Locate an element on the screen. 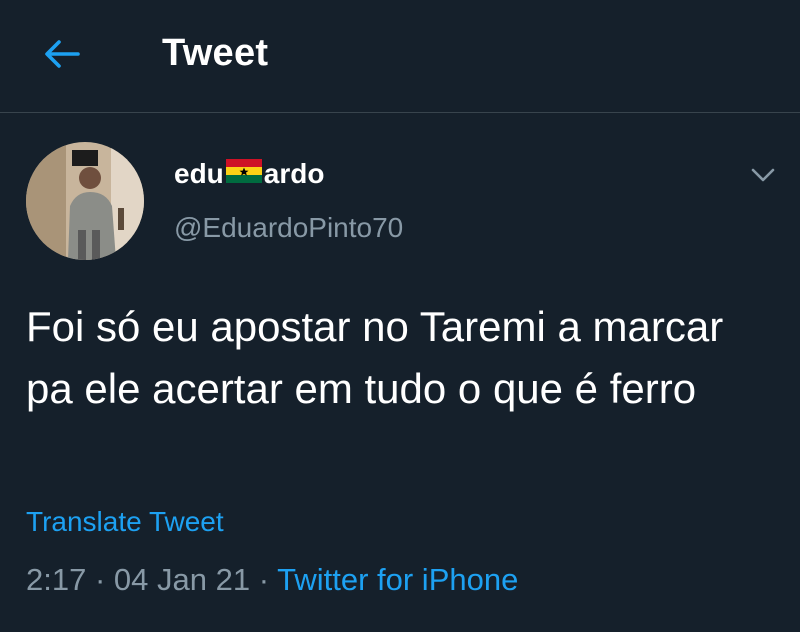 This screenshot has height=632, width=800. author-name-suffix: ardo is located at coordinates (294, 173).